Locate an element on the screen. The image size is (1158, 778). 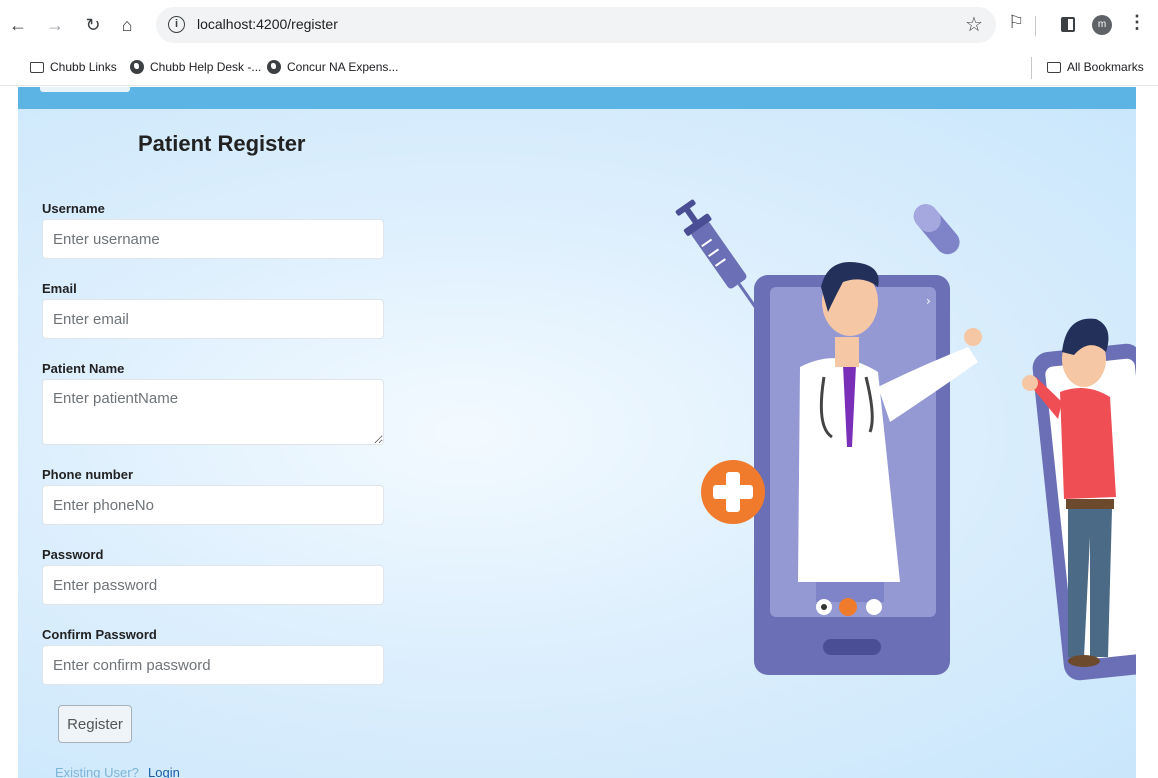
existing-user-text: Existing User? is located at coordinates (97, 771).